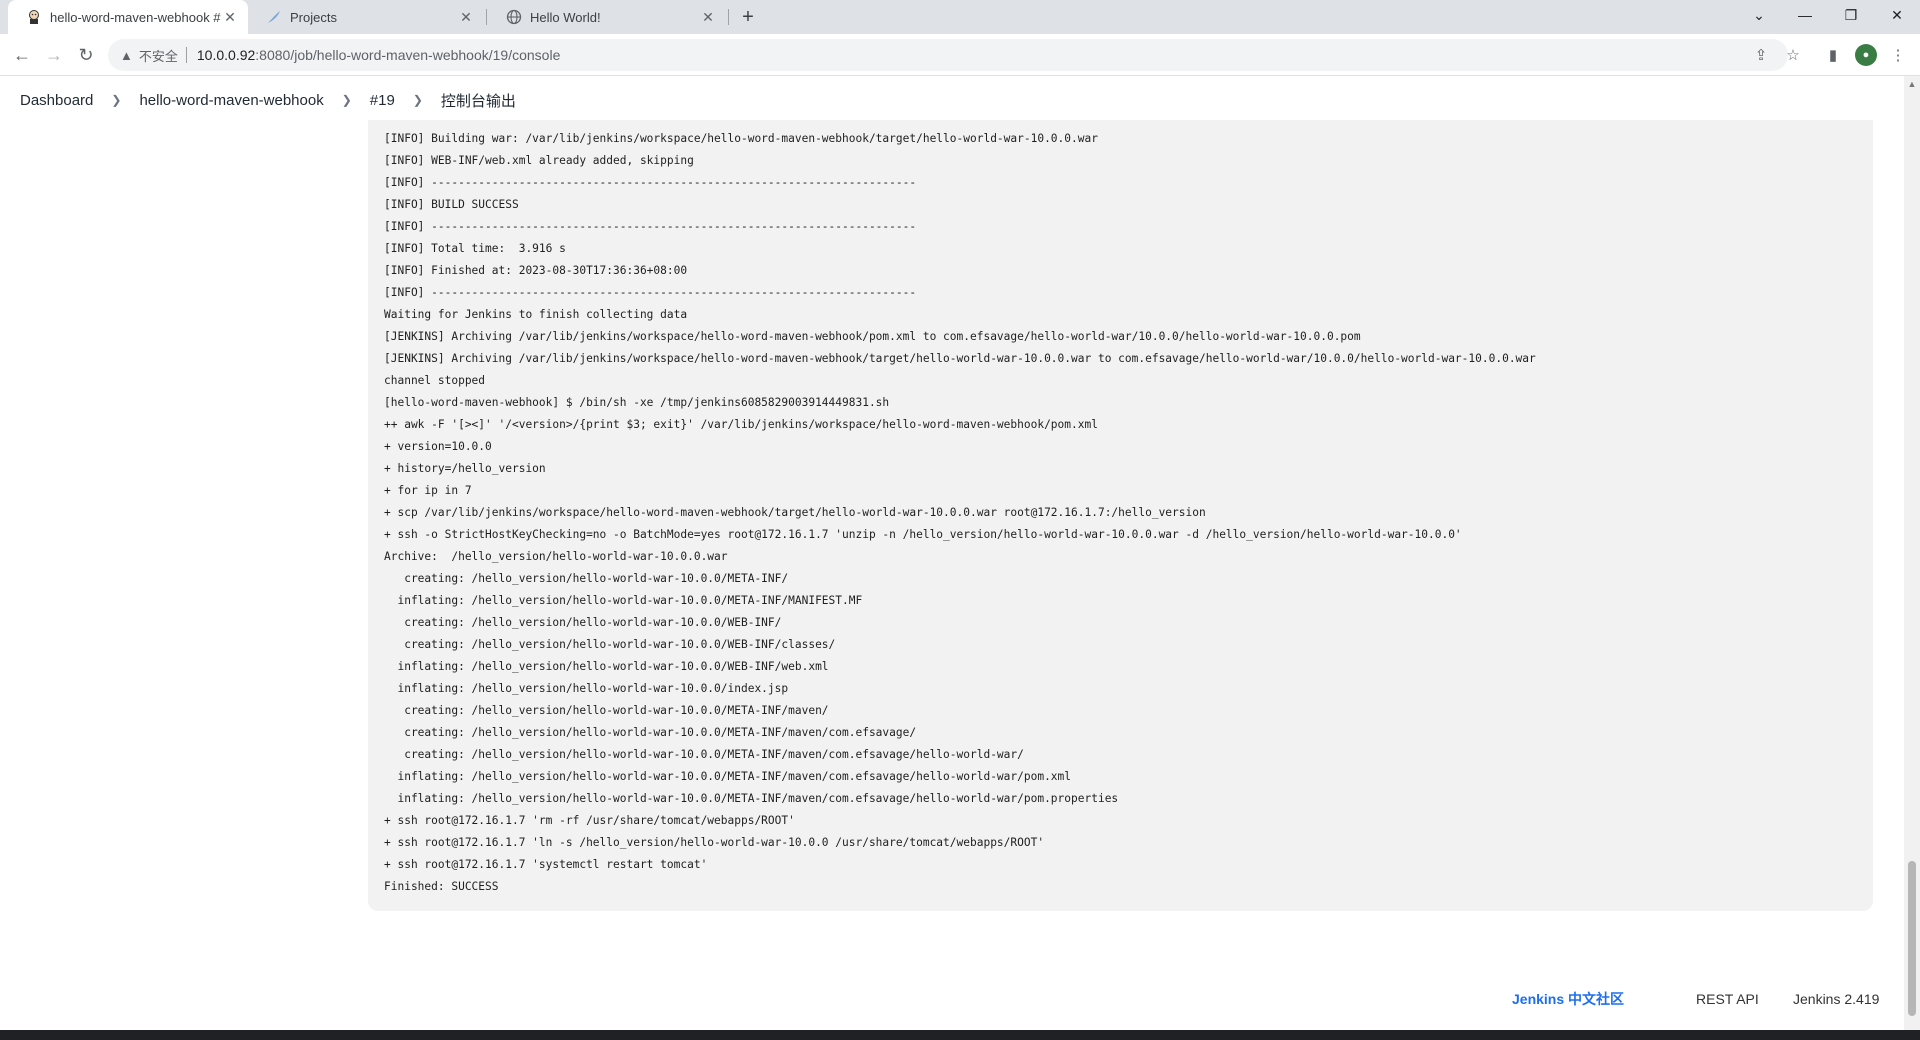 The image size is (1920, 1040). Describe the element at coordinates (313, 17) in the screenshot. I see `tab-title: Projects` at that location.